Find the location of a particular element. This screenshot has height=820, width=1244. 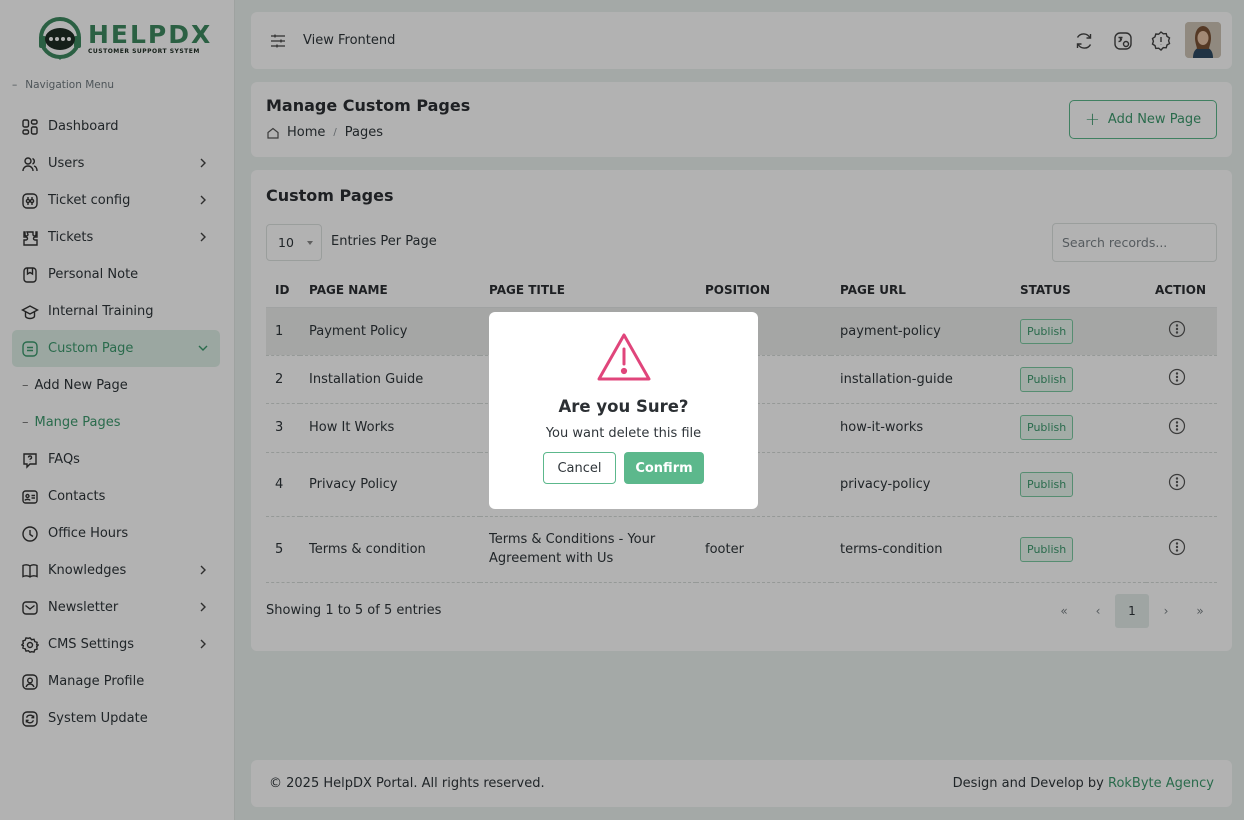

warning-icon is located at coordinates (624, 357).